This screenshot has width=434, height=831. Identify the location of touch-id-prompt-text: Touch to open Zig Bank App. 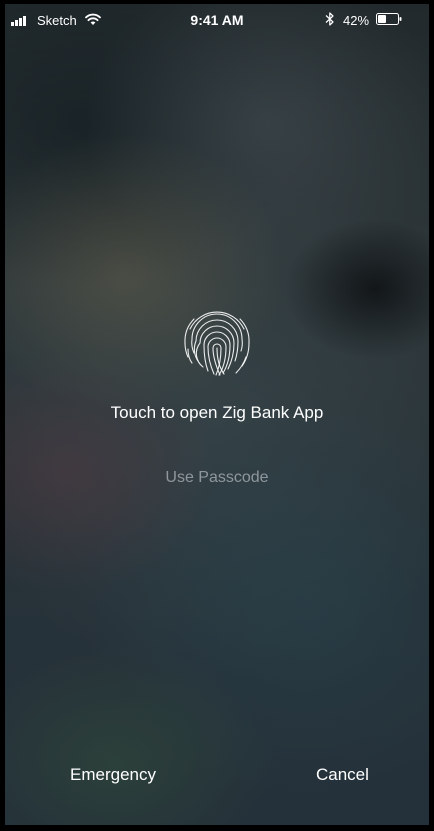
(217, 412).